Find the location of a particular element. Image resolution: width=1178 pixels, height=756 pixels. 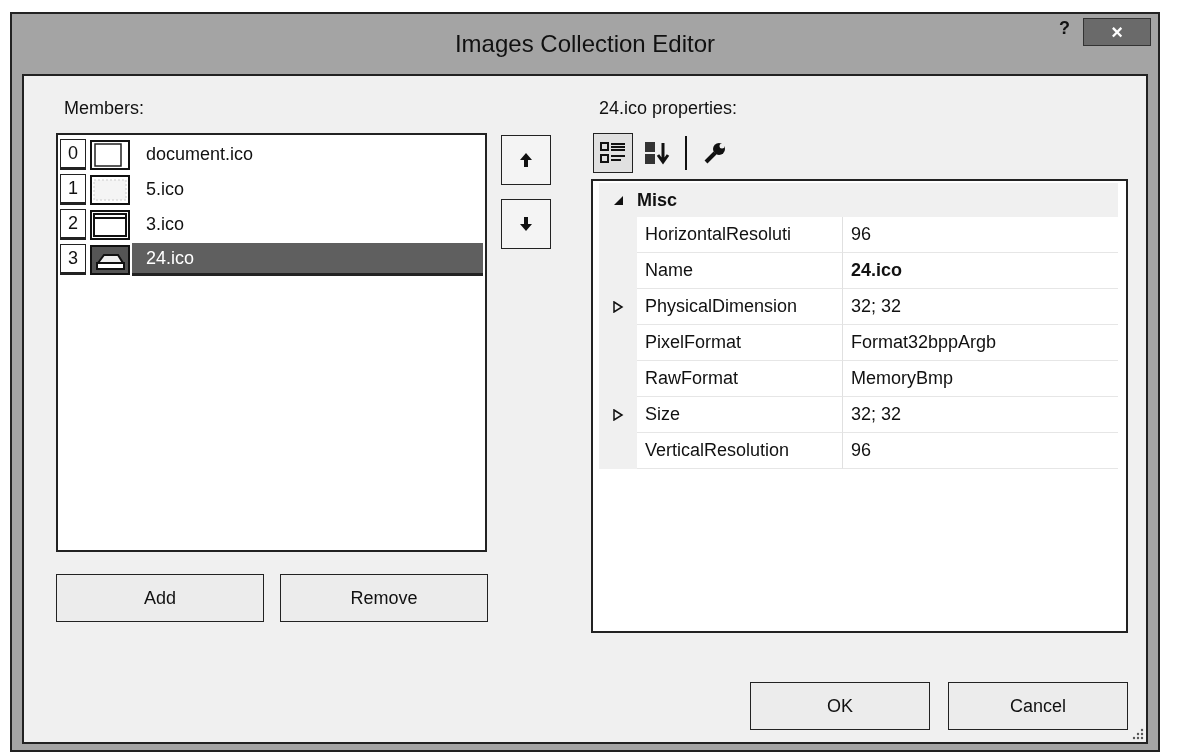

member-name: 5.ico is located at coordinates (165, 189).